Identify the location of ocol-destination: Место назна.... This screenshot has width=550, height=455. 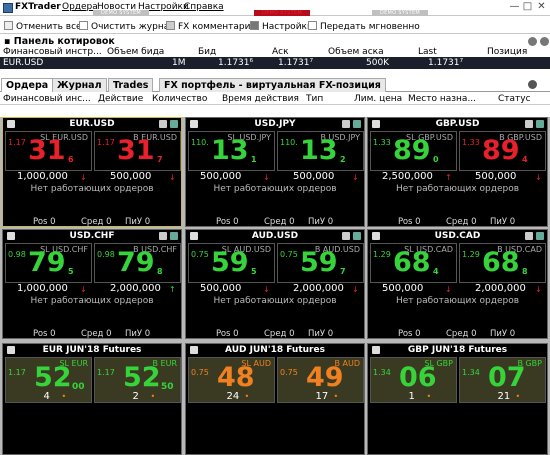
(442, 99).